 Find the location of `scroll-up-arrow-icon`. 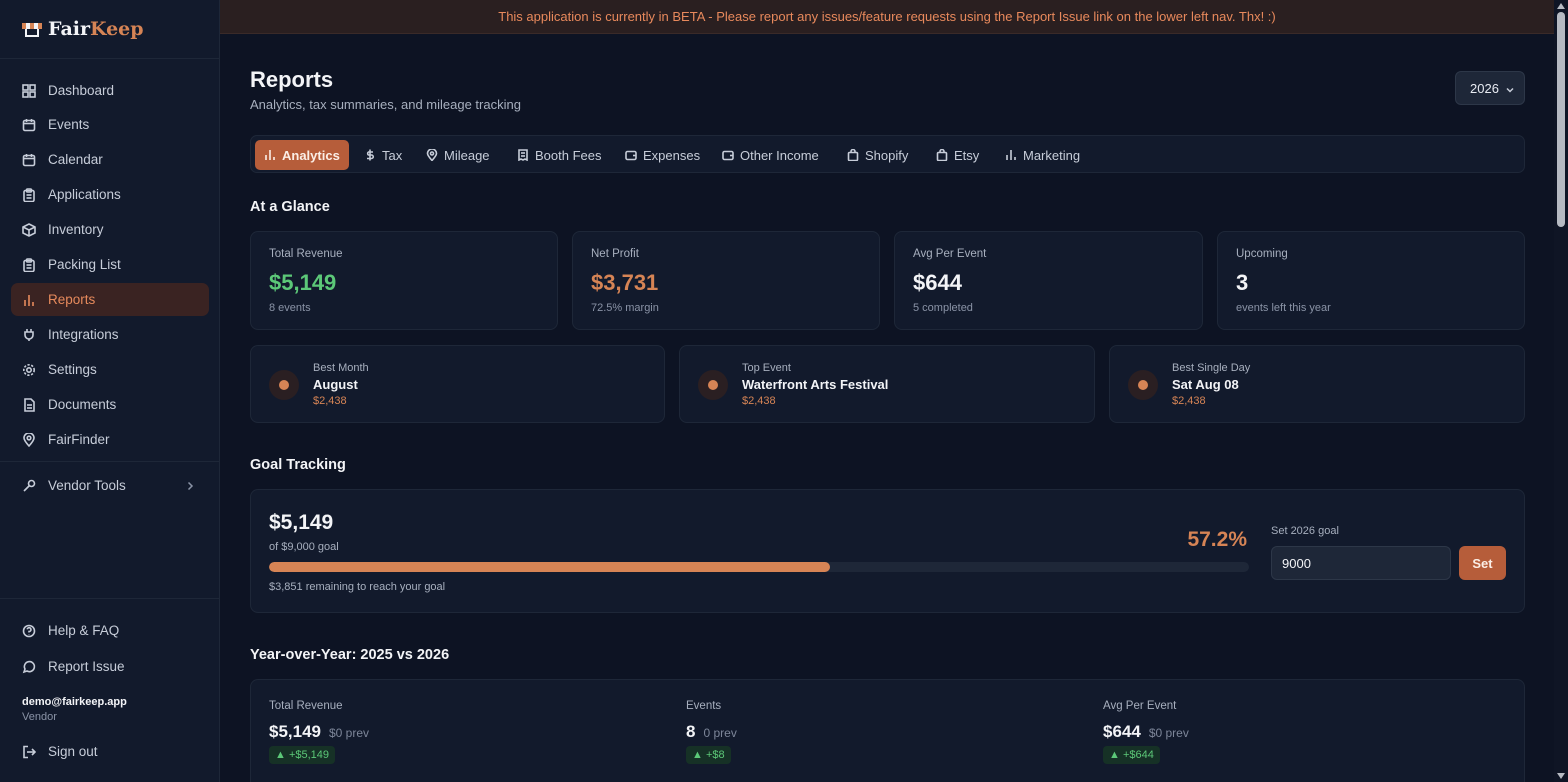

scroll-up-arrow-icon is located at coordinates (1561, 6).